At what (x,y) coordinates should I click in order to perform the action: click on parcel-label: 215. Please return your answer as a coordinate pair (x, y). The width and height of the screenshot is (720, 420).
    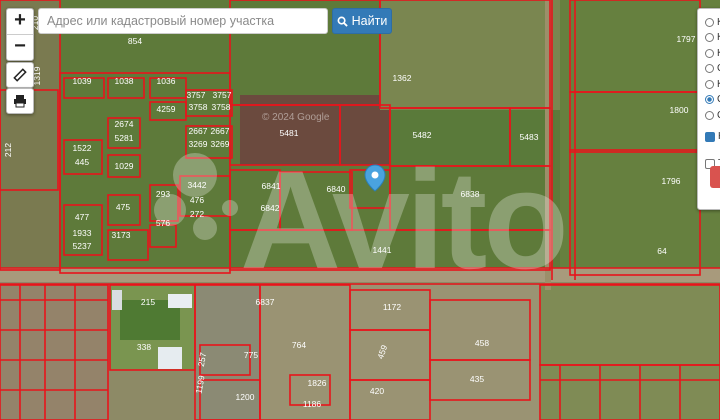
    Looking at the image, I should click on (148, 302).